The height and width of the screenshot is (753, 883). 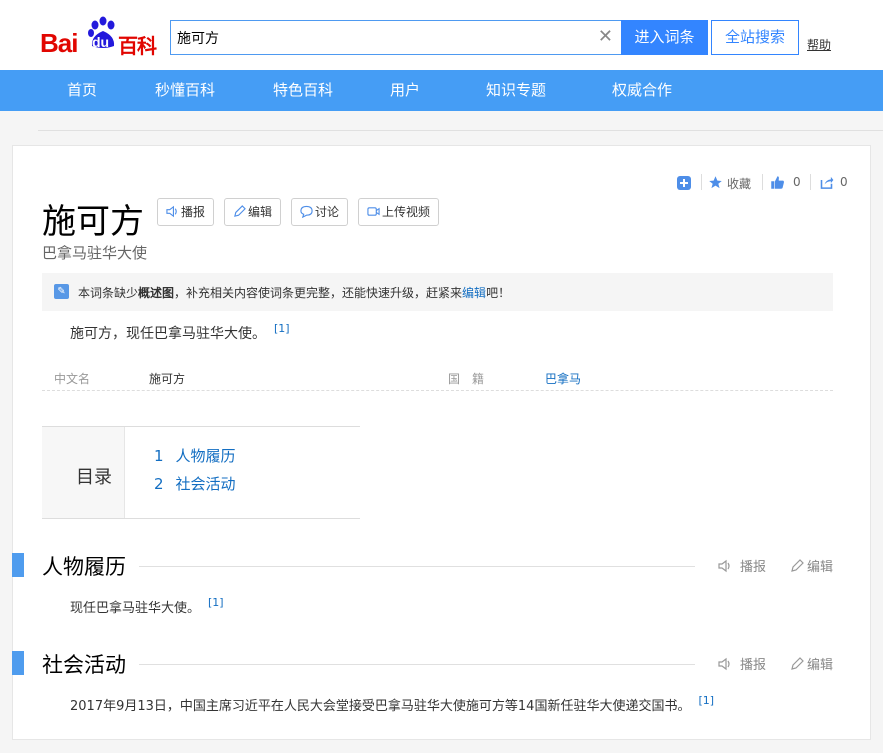 What do you see at coordinates (605, 37) in the screenshot?
I see `clear-icon: ✕` at bounding box center [605, 37].